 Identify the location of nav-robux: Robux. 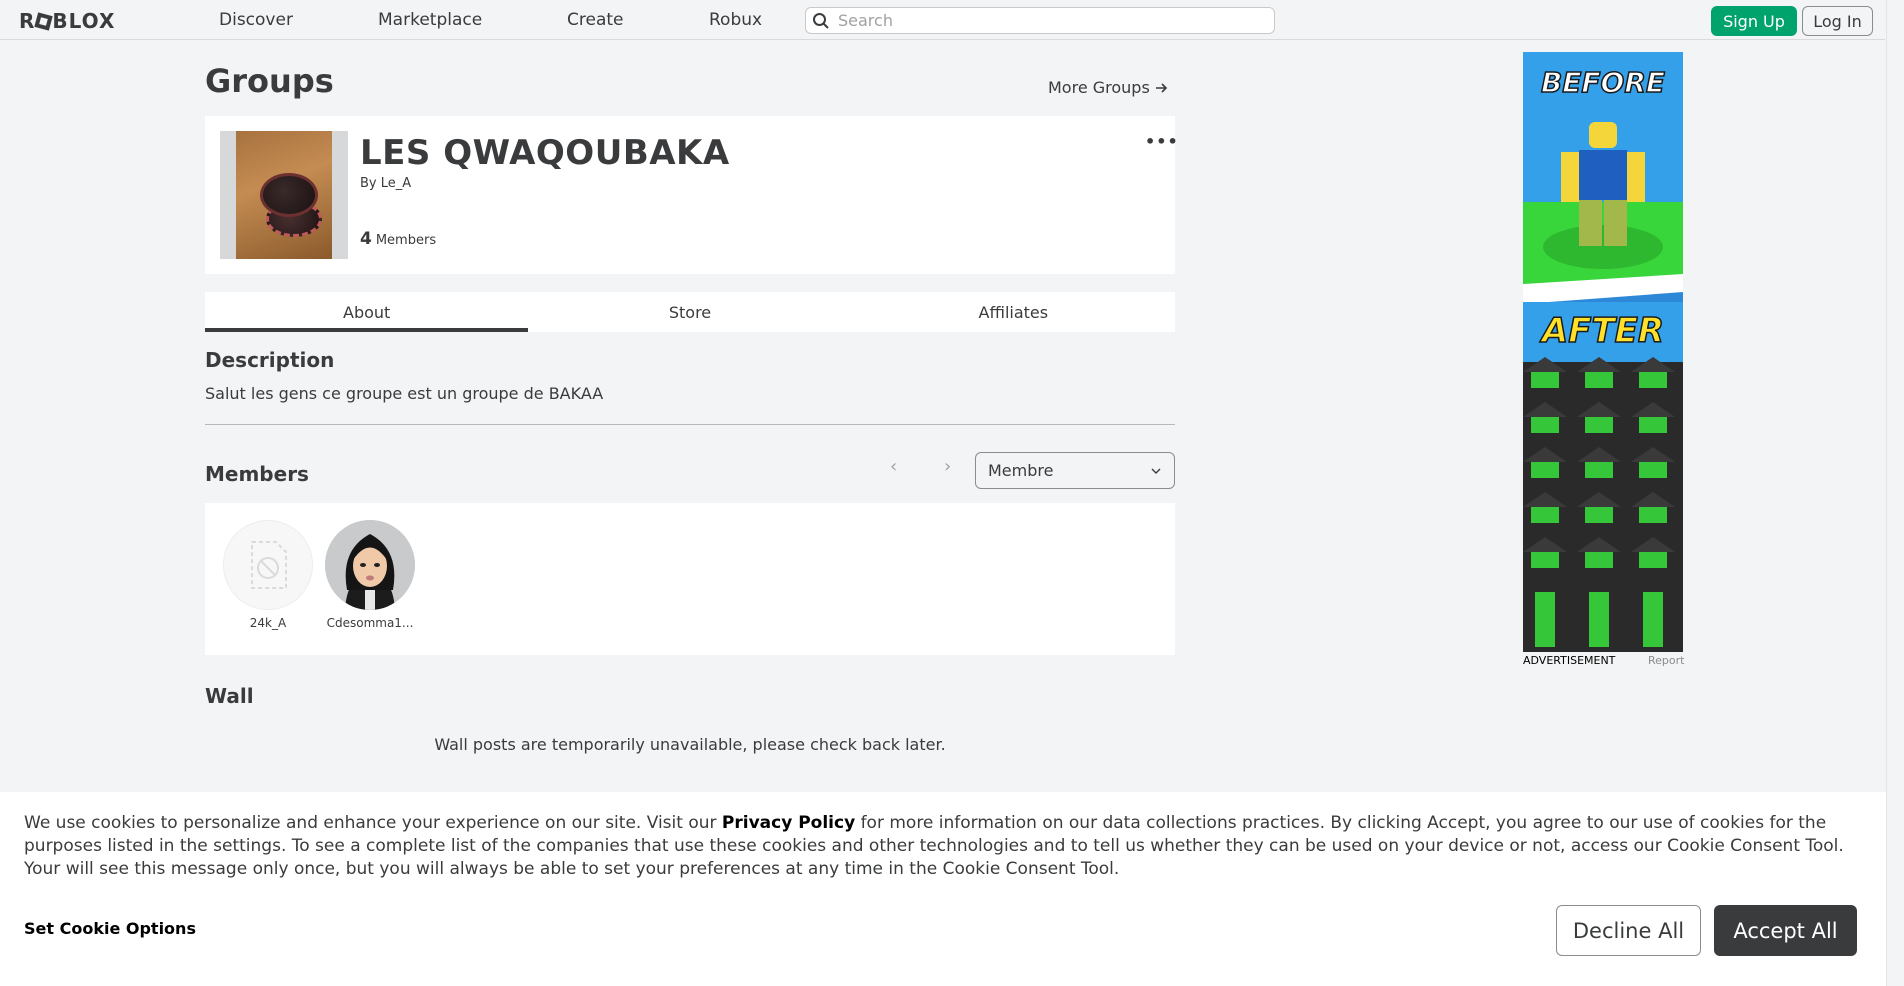
(735, 20).